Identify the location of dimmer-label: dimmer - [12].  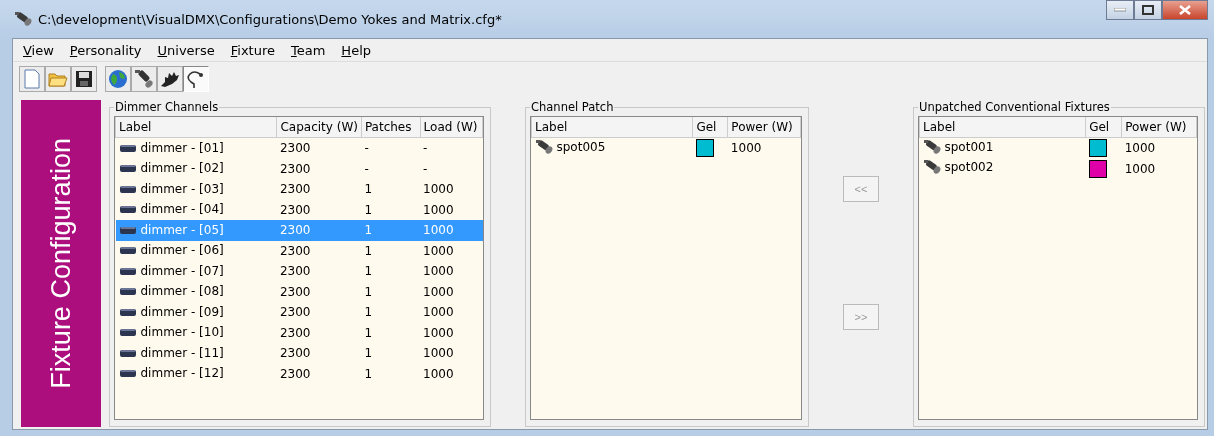
(182, 373).